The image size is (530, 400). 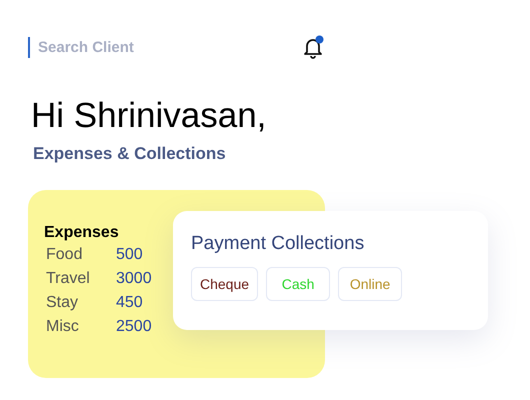 I want to click on expense-label: Food, so click(x=64, y=255).